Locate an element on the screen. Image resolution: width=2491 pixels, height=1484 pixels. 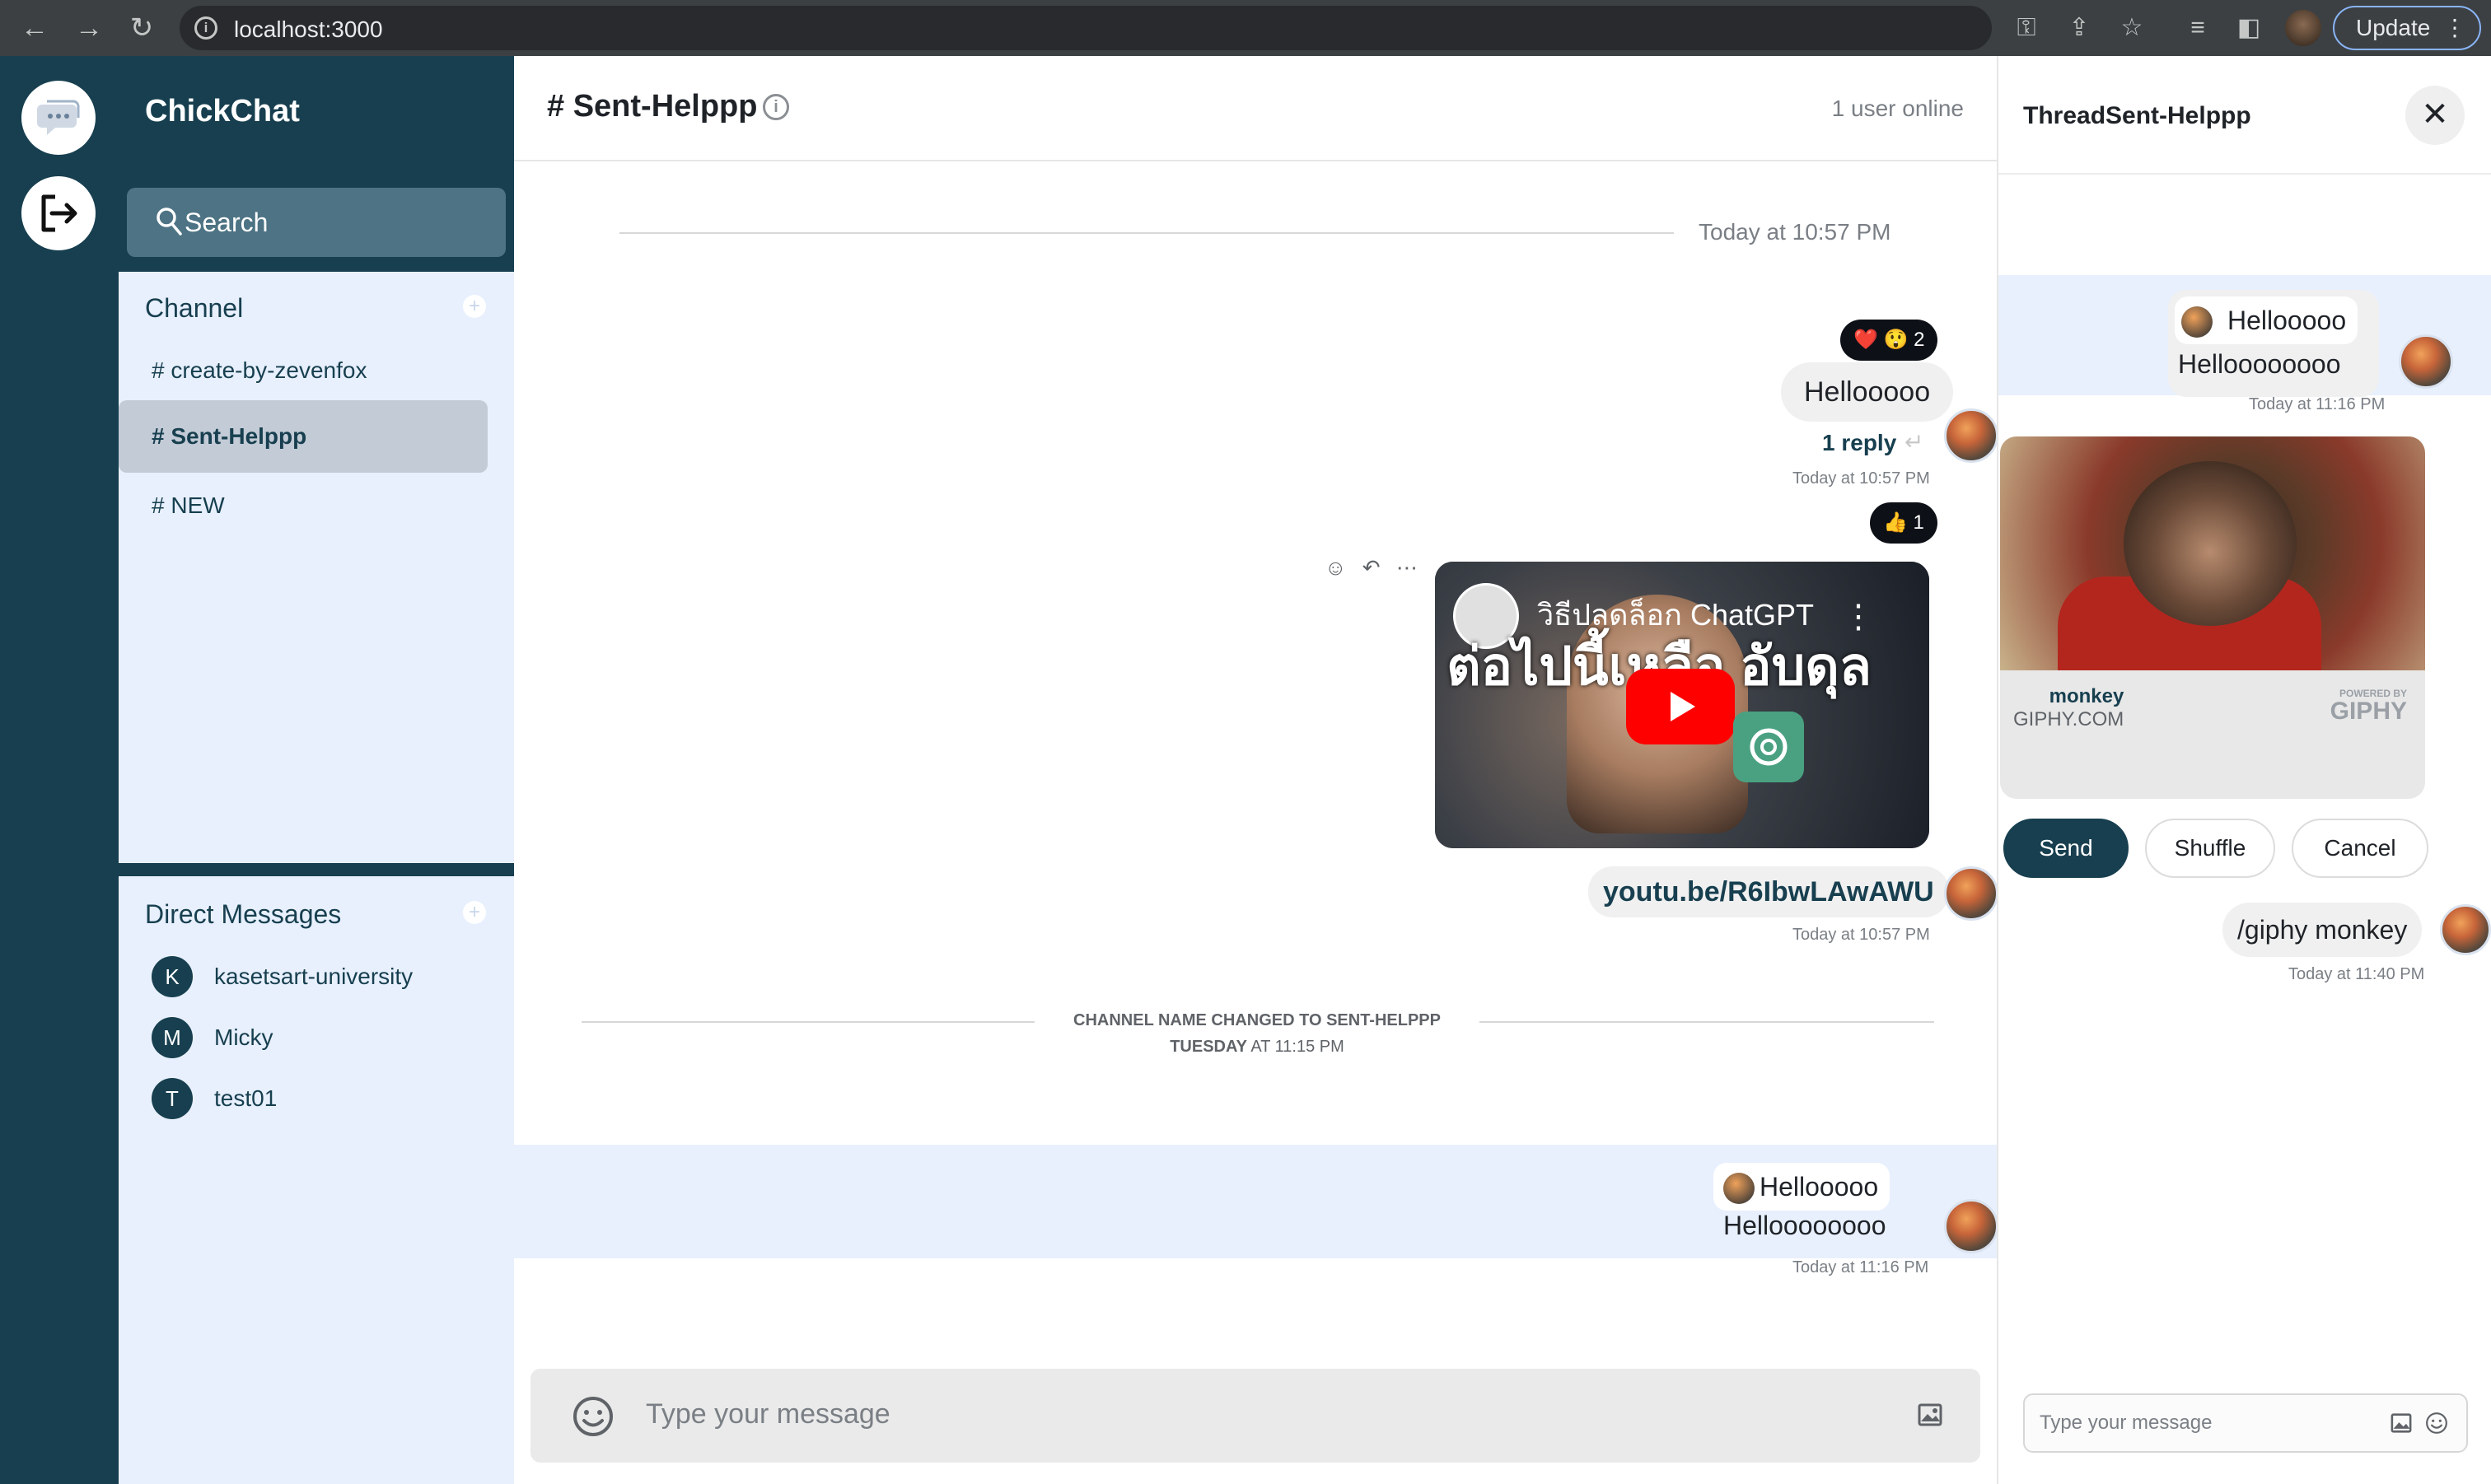
sidebar-divider is located at coordinates (316, 869).